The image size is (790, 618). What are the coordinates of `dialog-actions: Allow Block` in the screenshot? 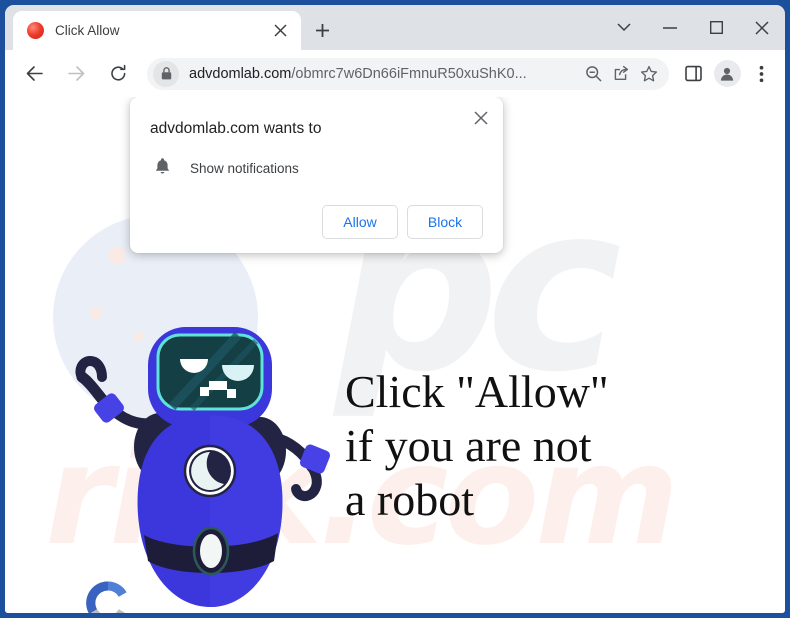 It's located at (316, 222).